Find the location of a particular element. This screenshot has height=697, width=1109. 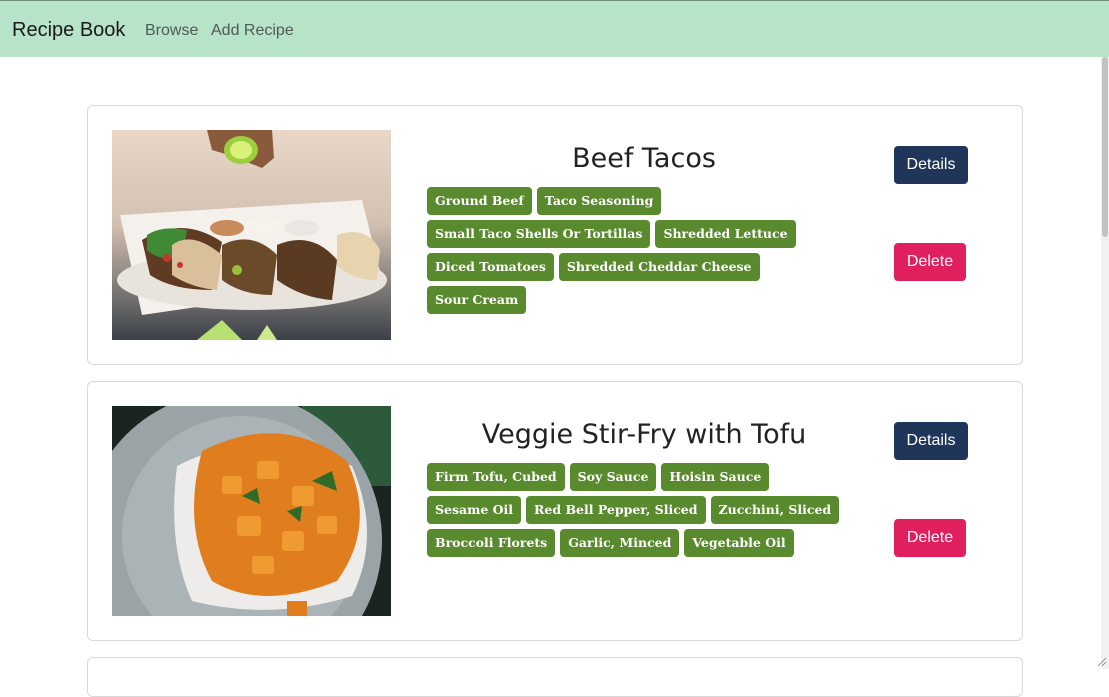

ingredient-tag: Shredded Cheddar Cheese is located at coordinates (659, 267).